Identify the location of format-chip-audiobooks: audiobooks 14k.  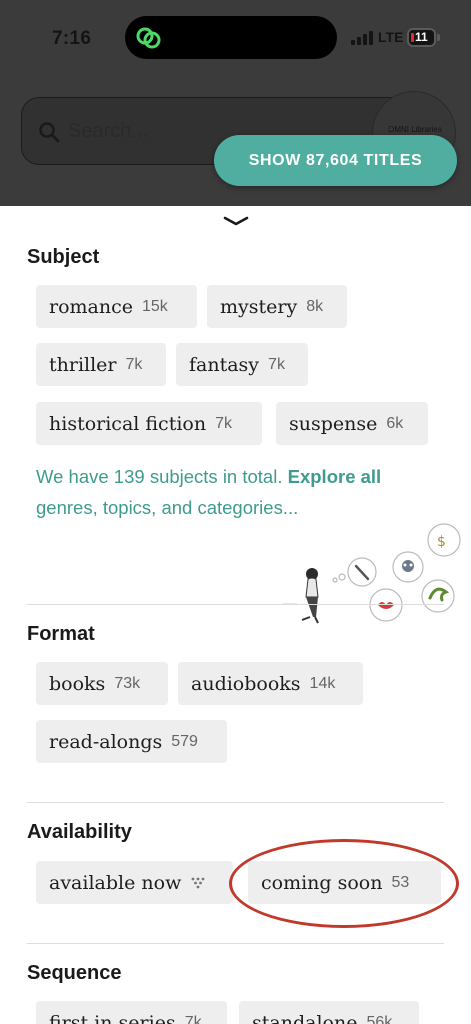
(270, 683).